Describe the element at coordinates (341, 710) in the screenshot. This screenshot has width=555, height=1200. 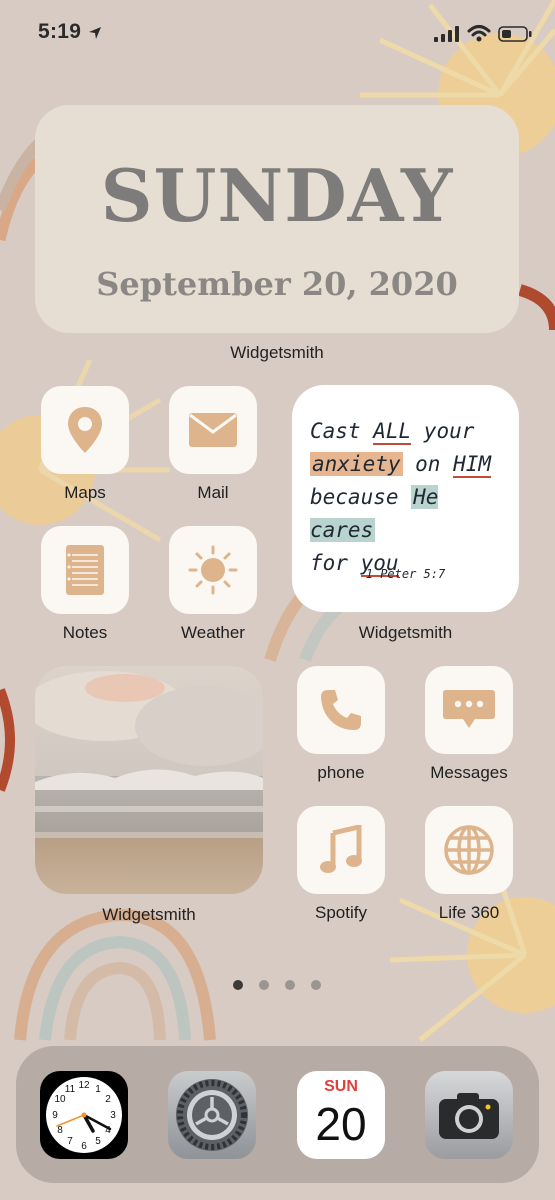
I see `phone-icon` at that location.